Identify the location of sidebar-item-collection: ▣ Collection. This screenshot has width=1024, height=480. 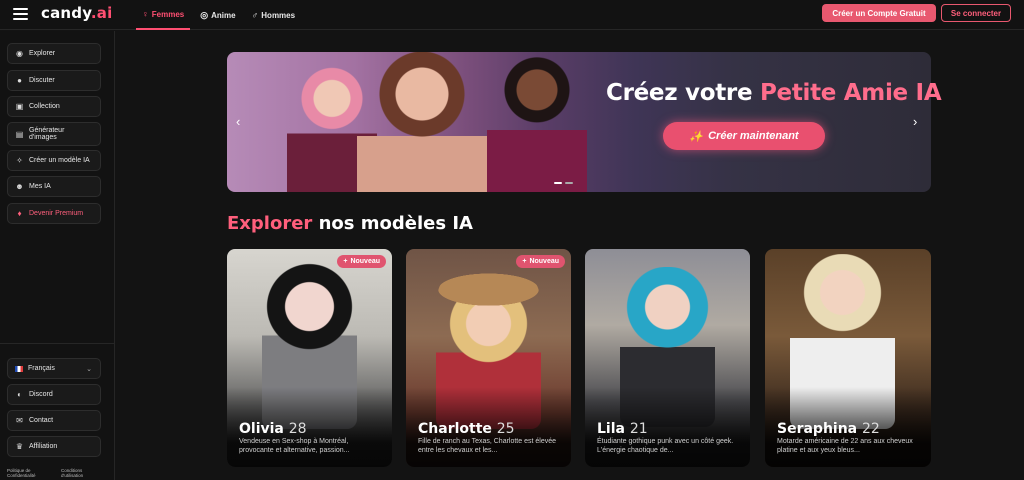
(54, 106).